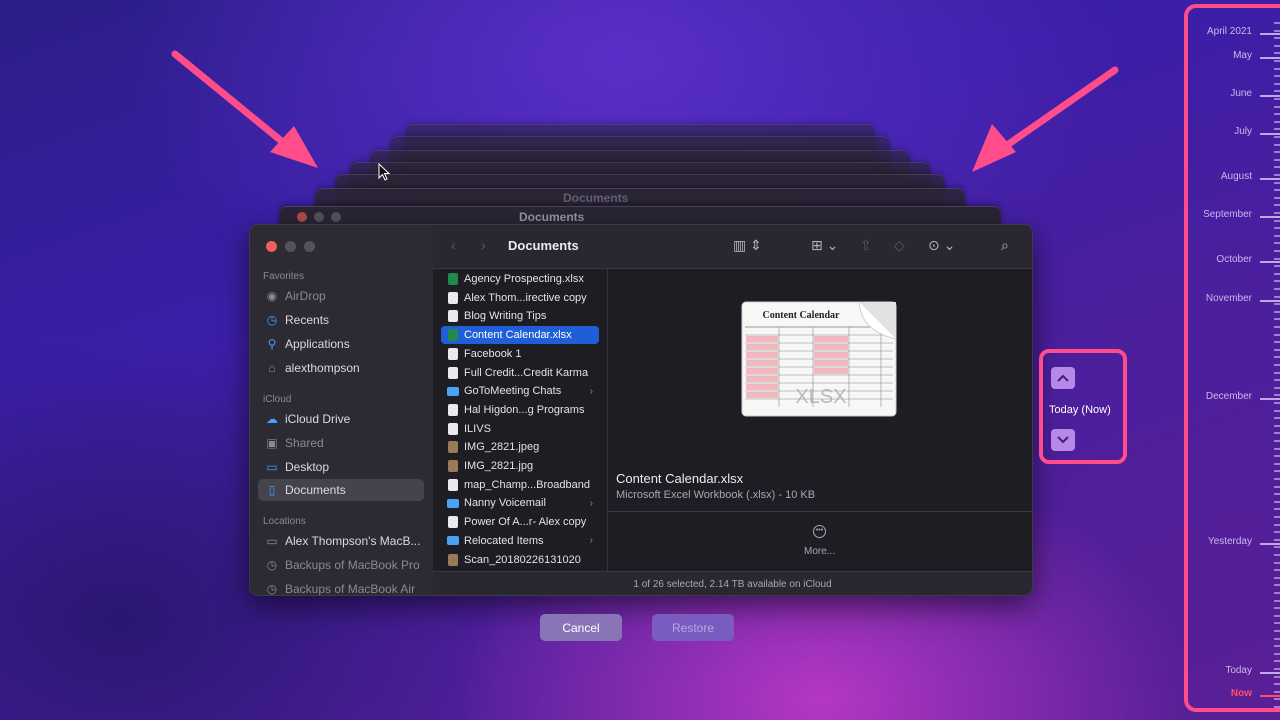 The width and height of the screenshot is (1280, 720). What do you see at coordinates (272, 296) in the screenshot?
I see `airdrop-icon: ◉` at bounding box center [272, 296].